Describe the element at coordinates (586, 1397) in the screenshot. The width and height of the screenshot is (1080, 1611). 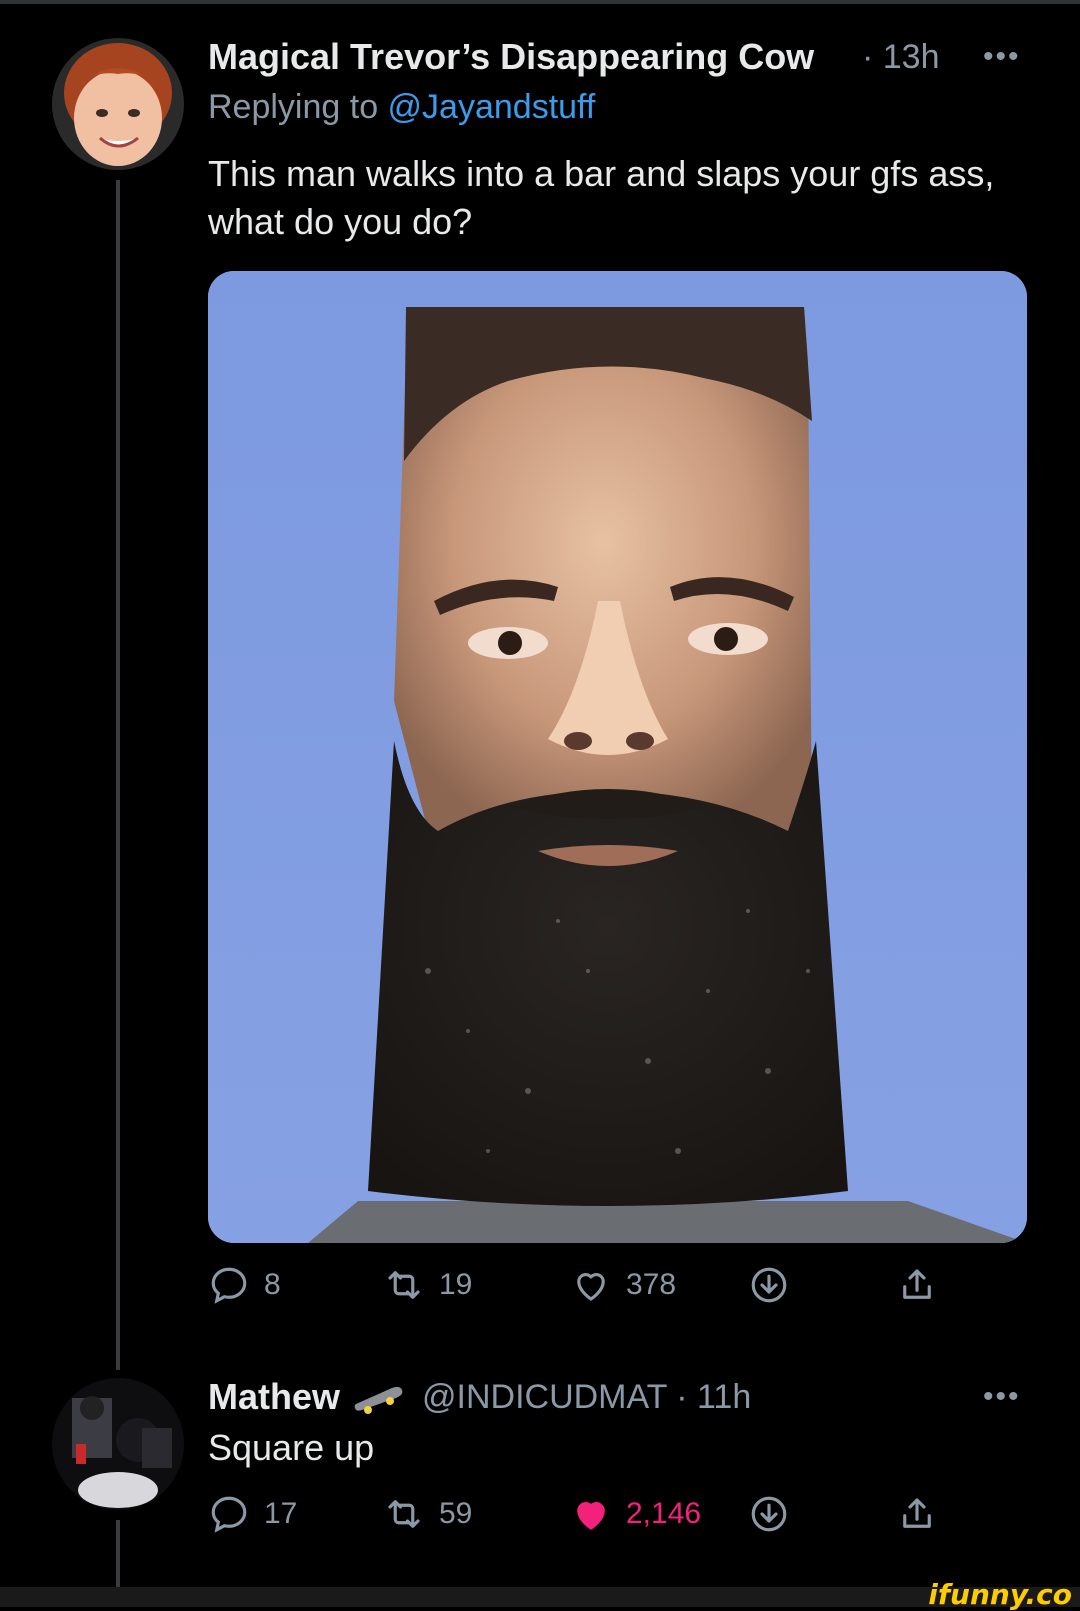
I see `handle-time: @INDICUDMAT · 11h` at that location.